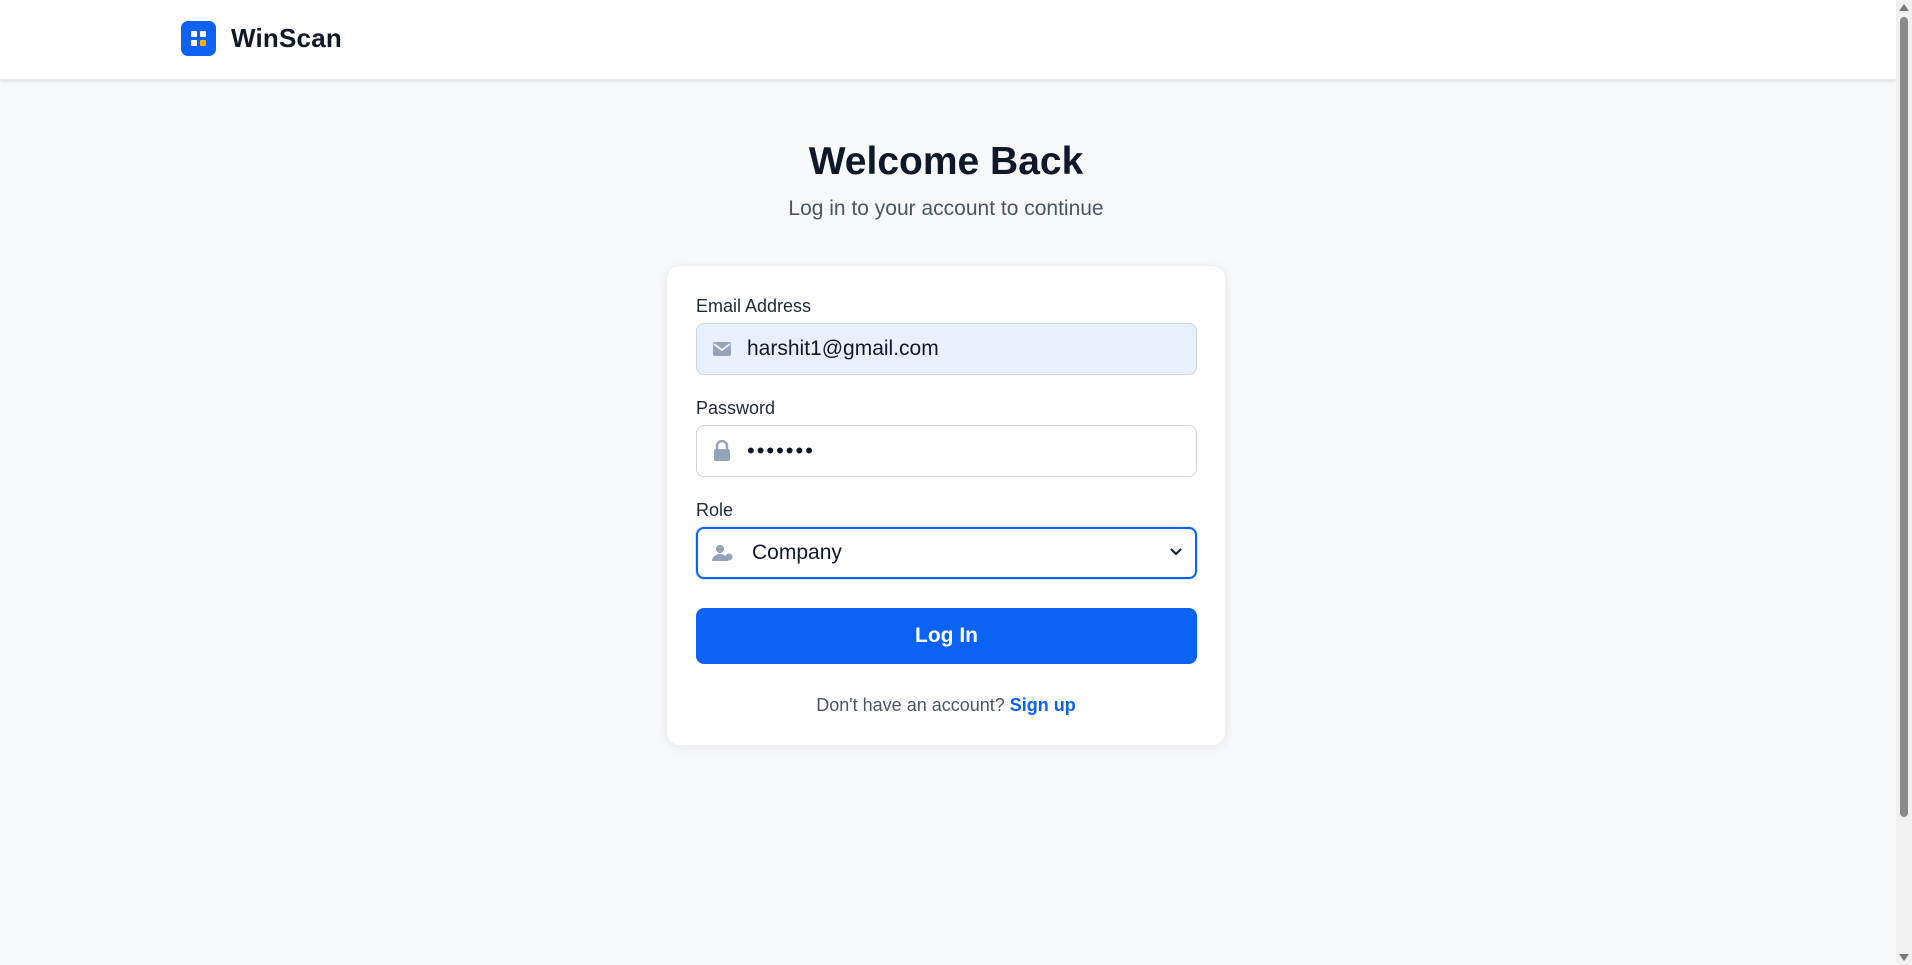  Describe the element at coordinates (1043, 705) in the screenshot. I see `signup-link: Sign up` at that location.